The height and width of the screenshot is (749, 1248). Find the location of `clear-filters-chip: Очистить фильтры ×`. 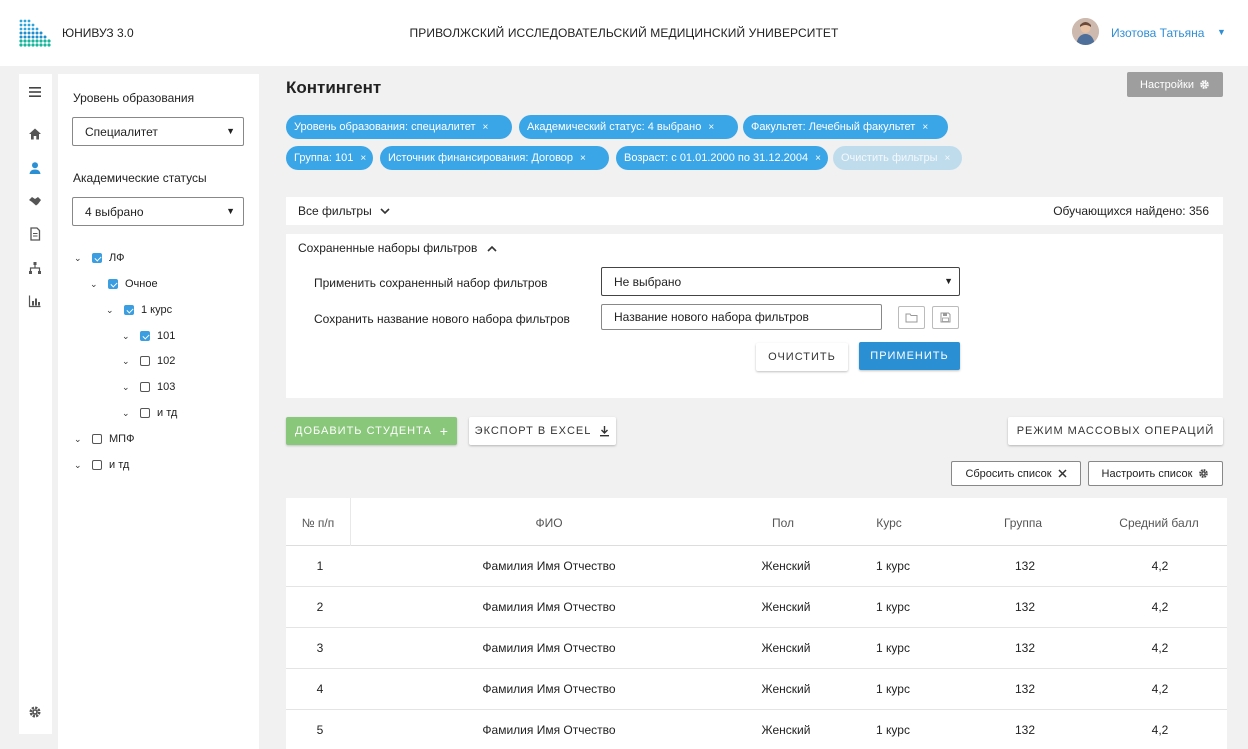

clear-filters-chip: Очистить фильтры × is located at coordinates (897, 158).